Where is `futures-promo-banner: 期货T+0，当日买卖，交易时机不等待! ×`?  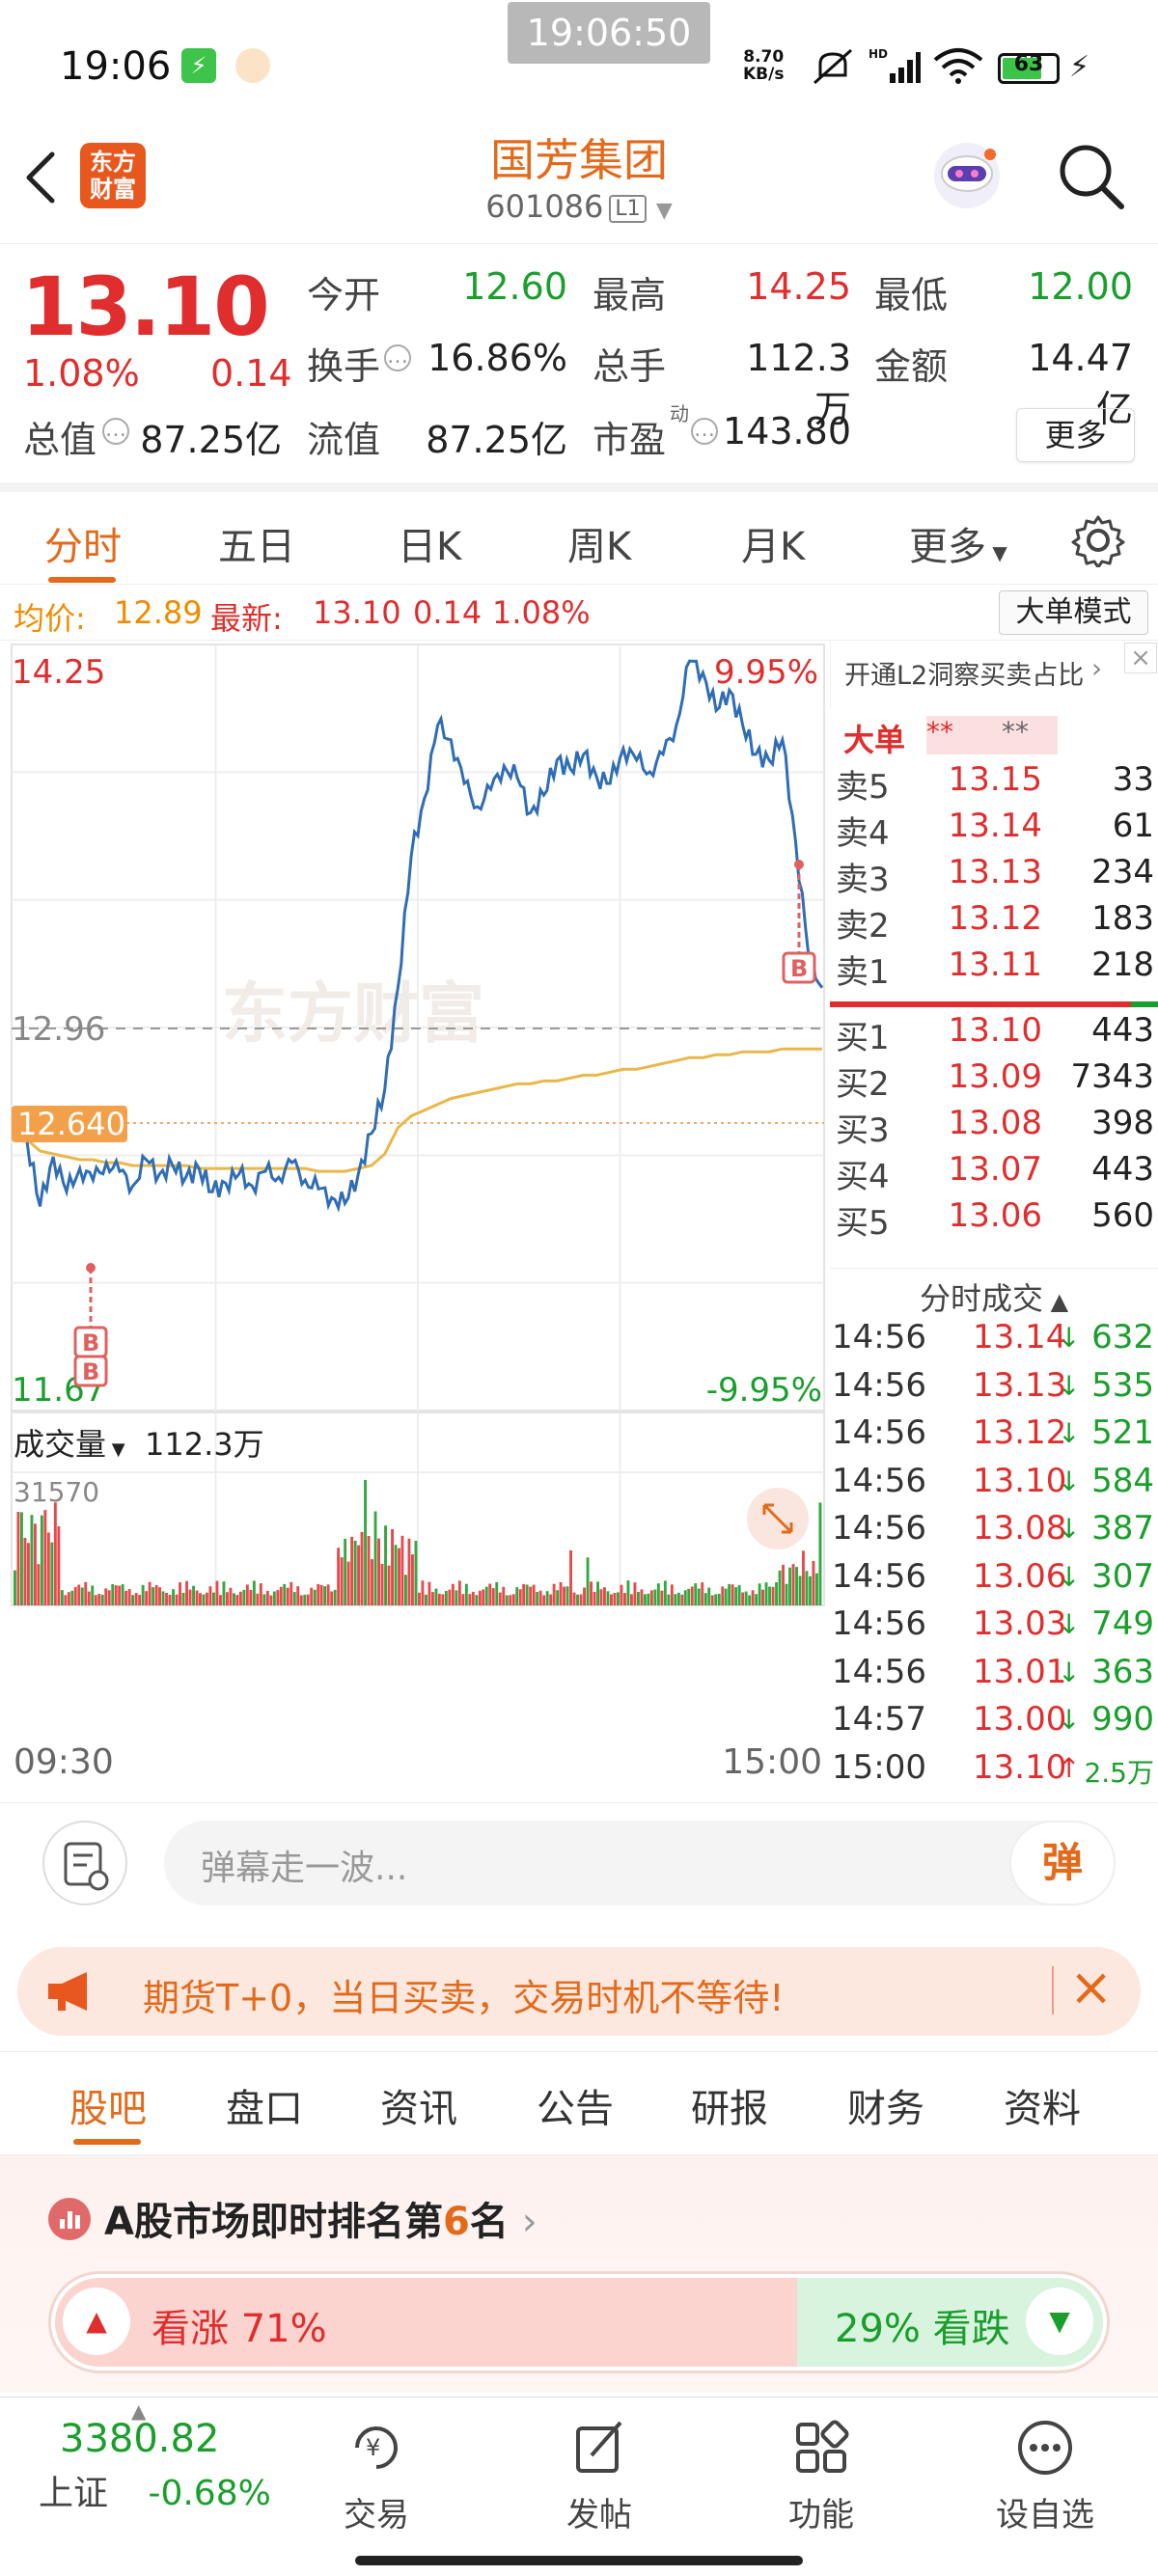
futures-promo-banner: 期货T+0，当日买卖，交易时机不等待! × is located at coordinates (579, 1991).